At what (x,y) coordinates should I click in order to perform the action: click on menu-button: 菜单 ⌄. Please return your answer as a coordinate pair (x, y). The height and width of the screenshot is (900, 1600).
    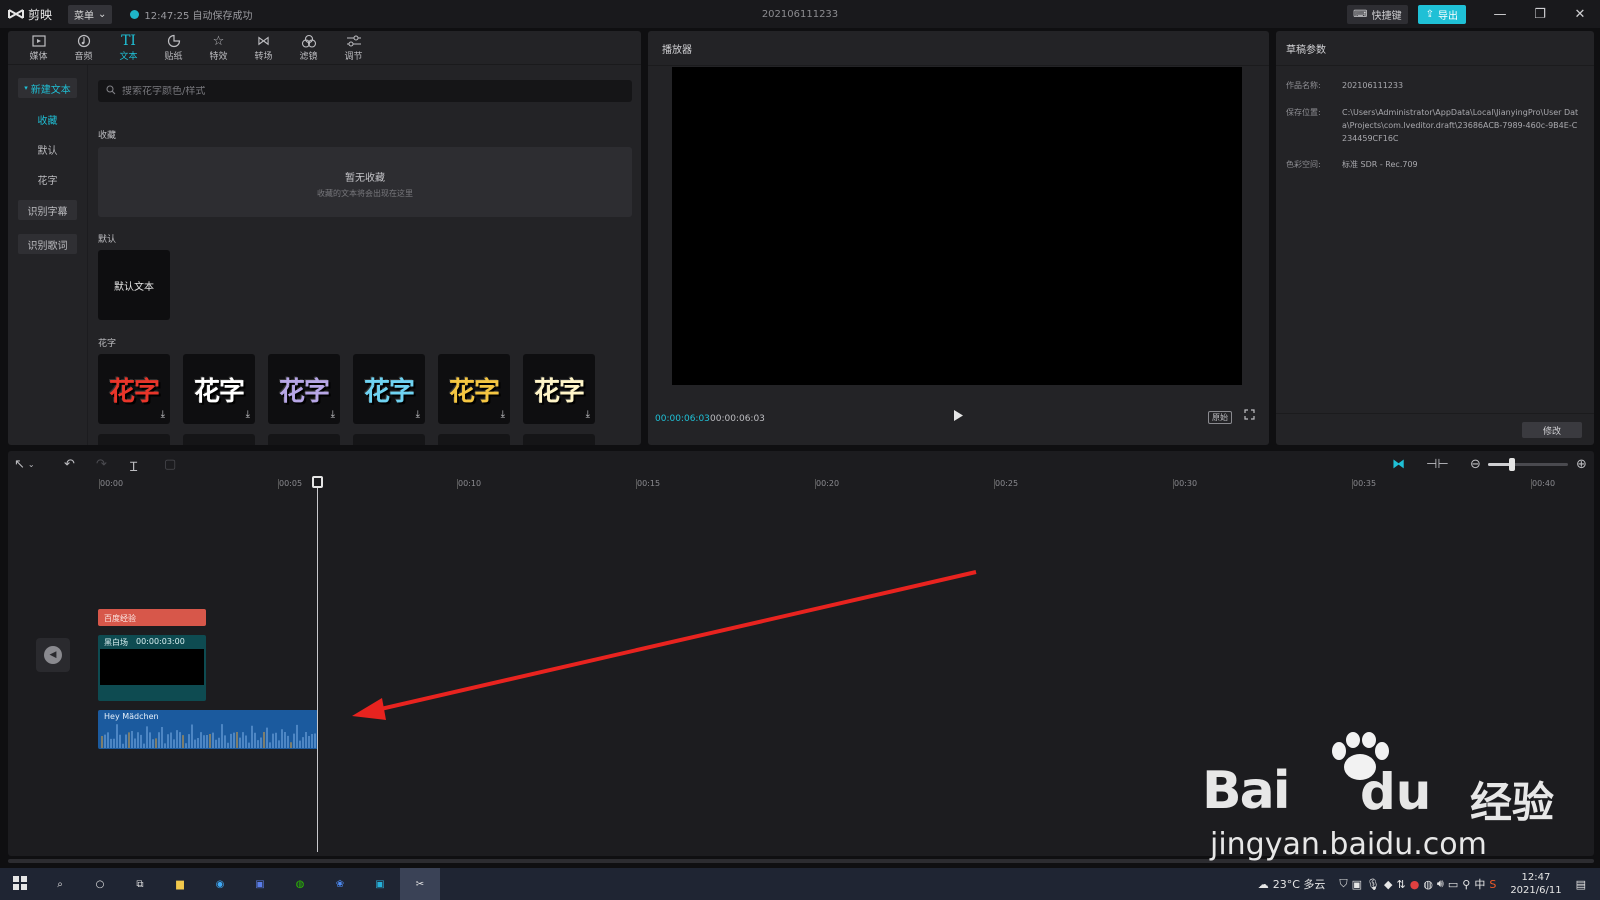
    Looking at the image, I should click on (90, 14).